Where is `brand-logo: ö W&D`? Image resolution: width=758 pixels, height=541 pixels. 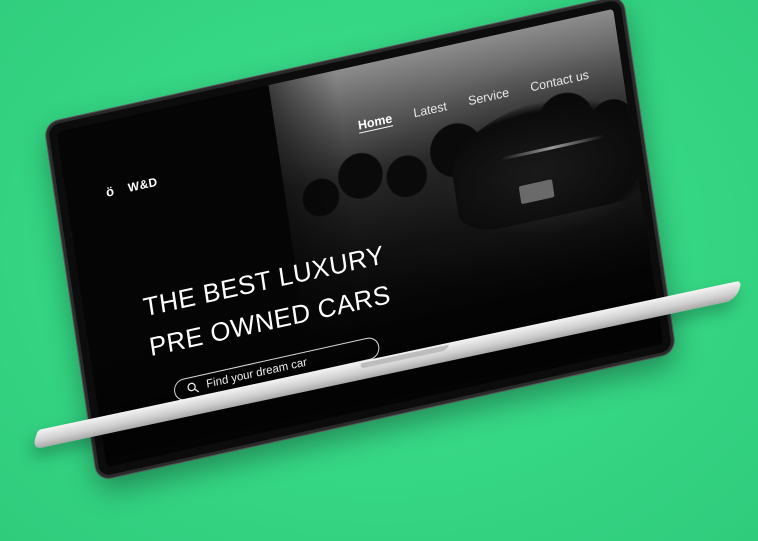 brand-logo: ö W&D is located at coordinates (132, 187).